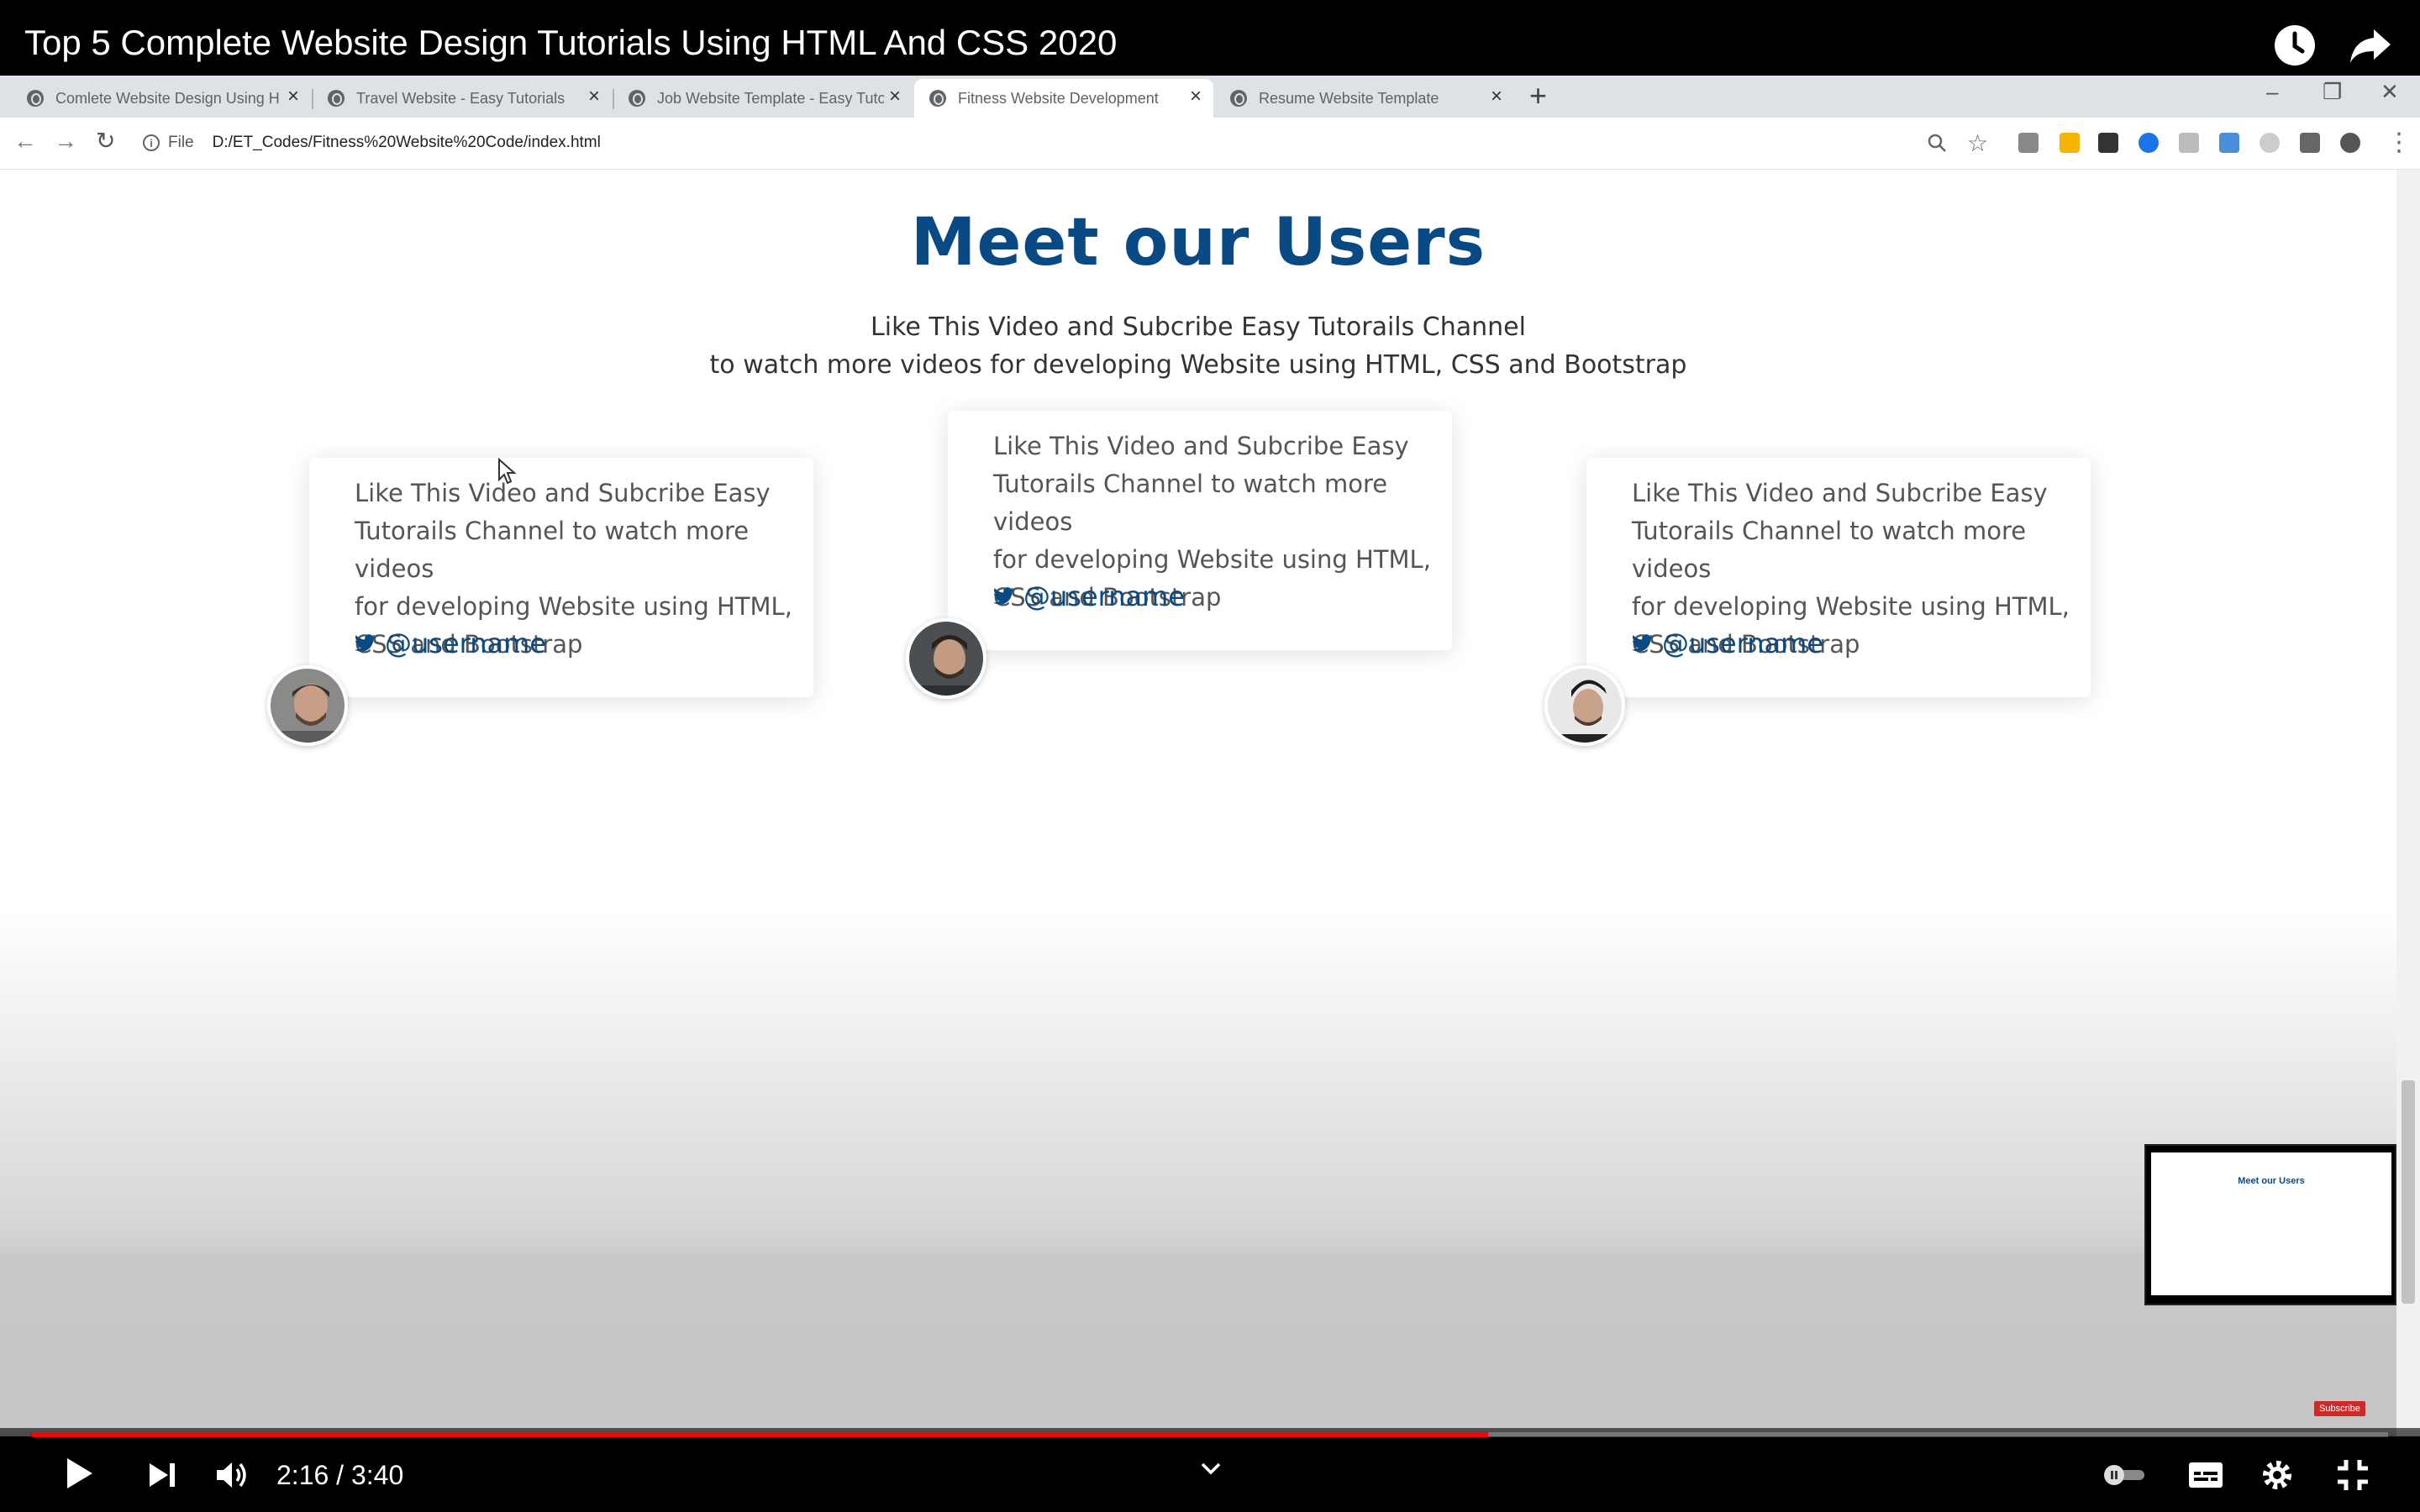 The width and height of the screenshot is (2420, 1512). I want to click on autoplay-toggle-icon, so click(2125, 1475).